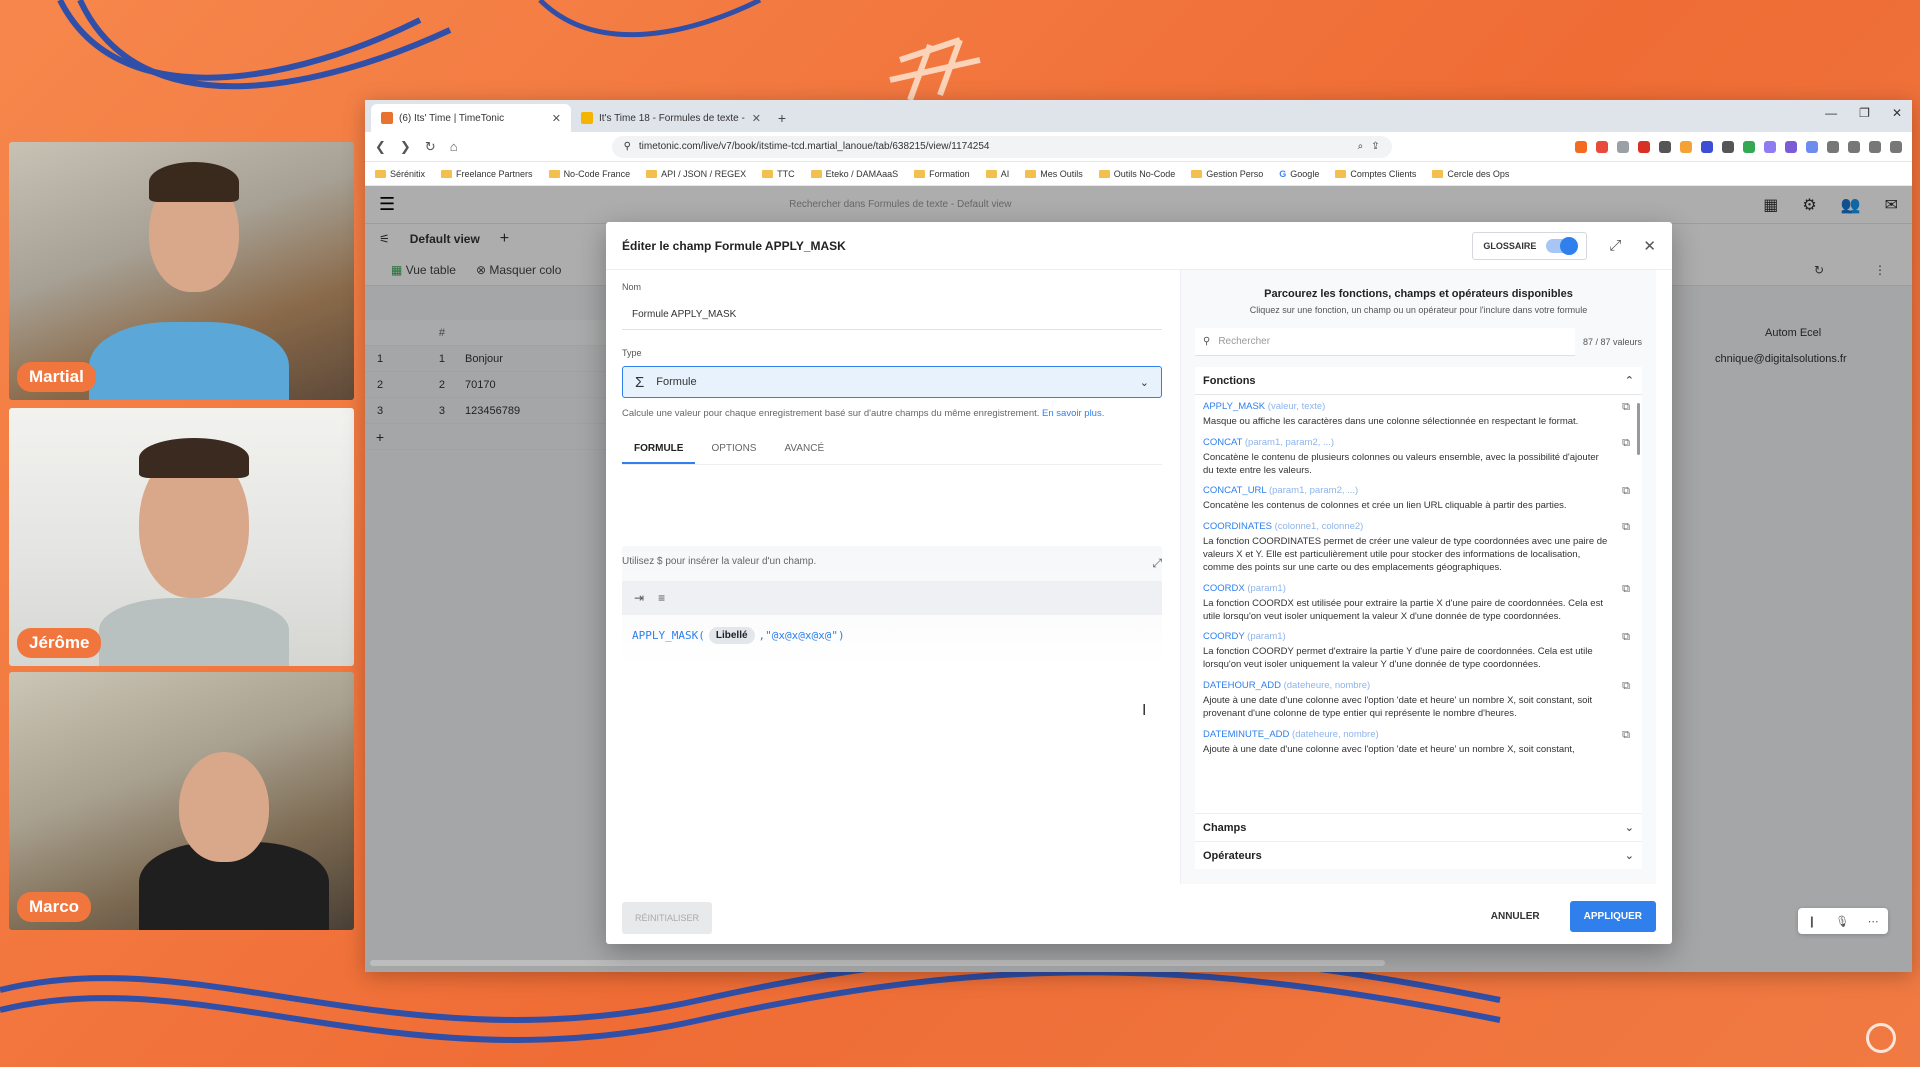 This screenshot has height=1067, width=1920. Describe the element at coordinates (1515, 916) in the screenshot. I see `cancel-button: ANNULER` at that location.